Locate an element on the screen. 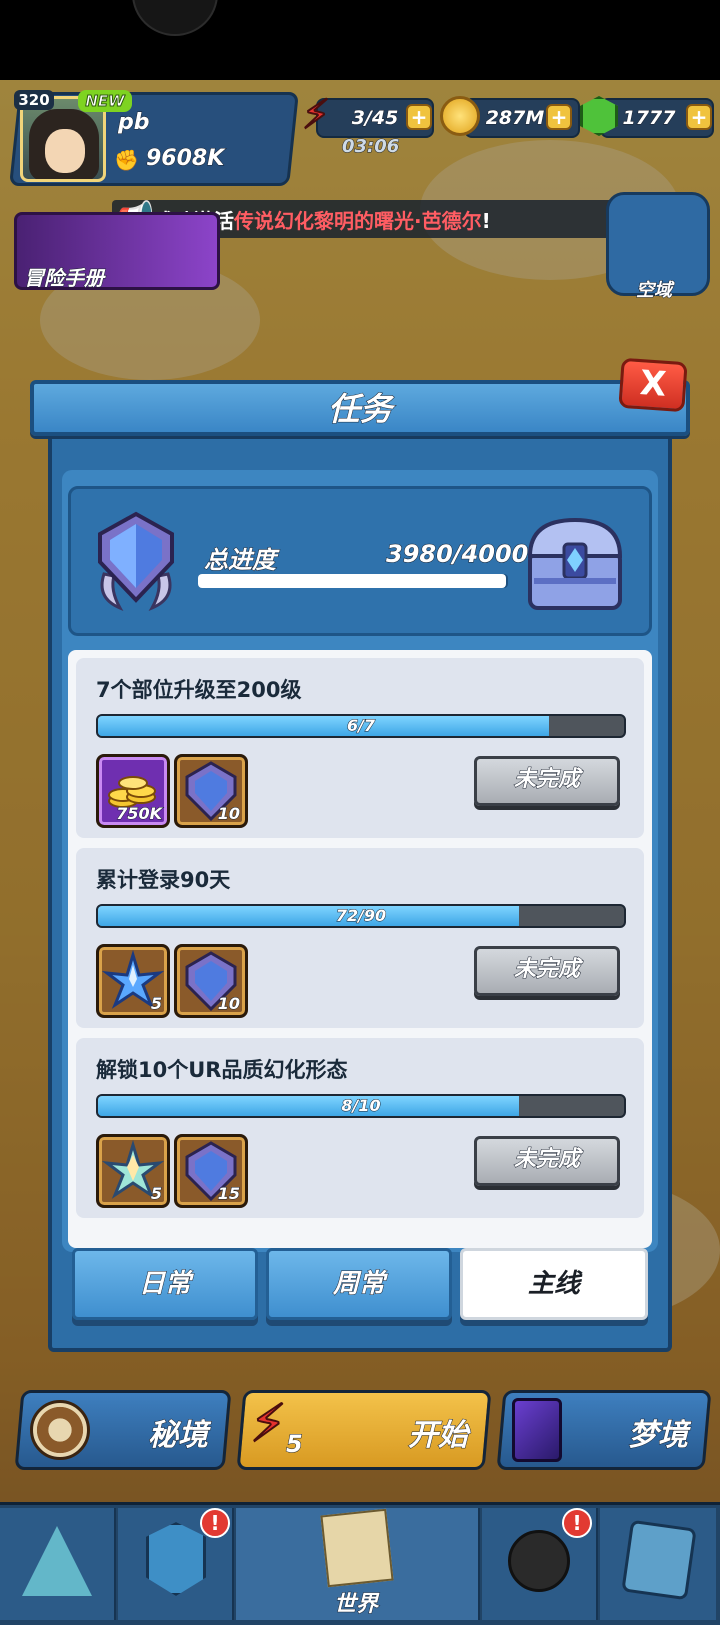 The width and height of the screenshot is (720, 1625). nav-pets: ! is located at coordinates (540, 1564).